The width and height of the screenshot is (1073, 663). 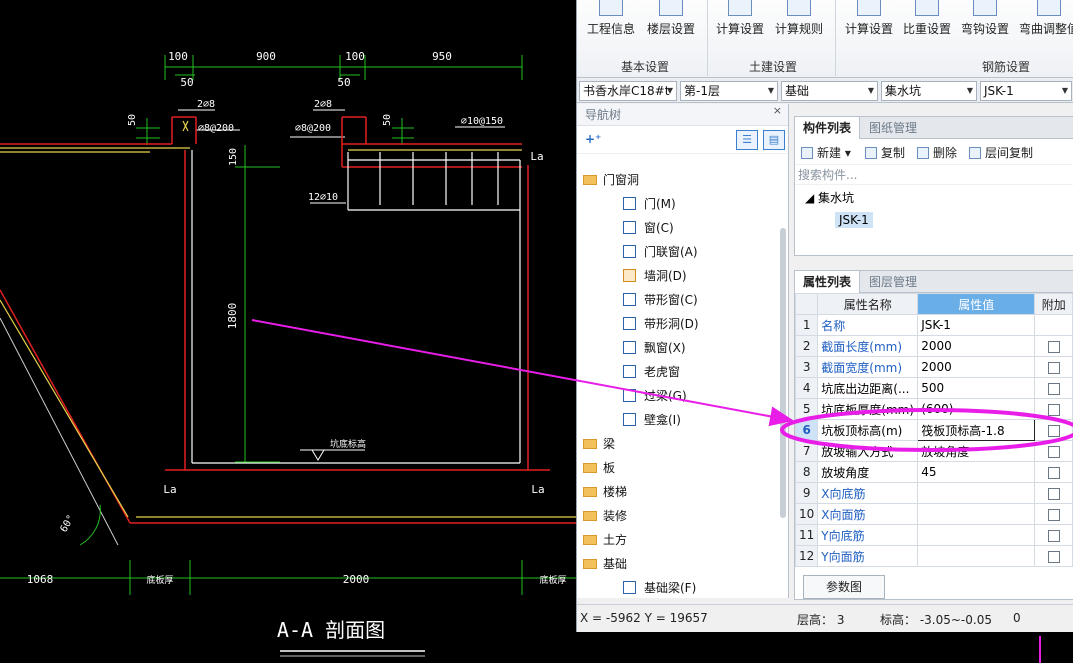 What do you see at coordinates (976, 430) in the screenshot?
I see `property-value-editor: 筏板顶标高-1.8` at bounding box center [976, 430].